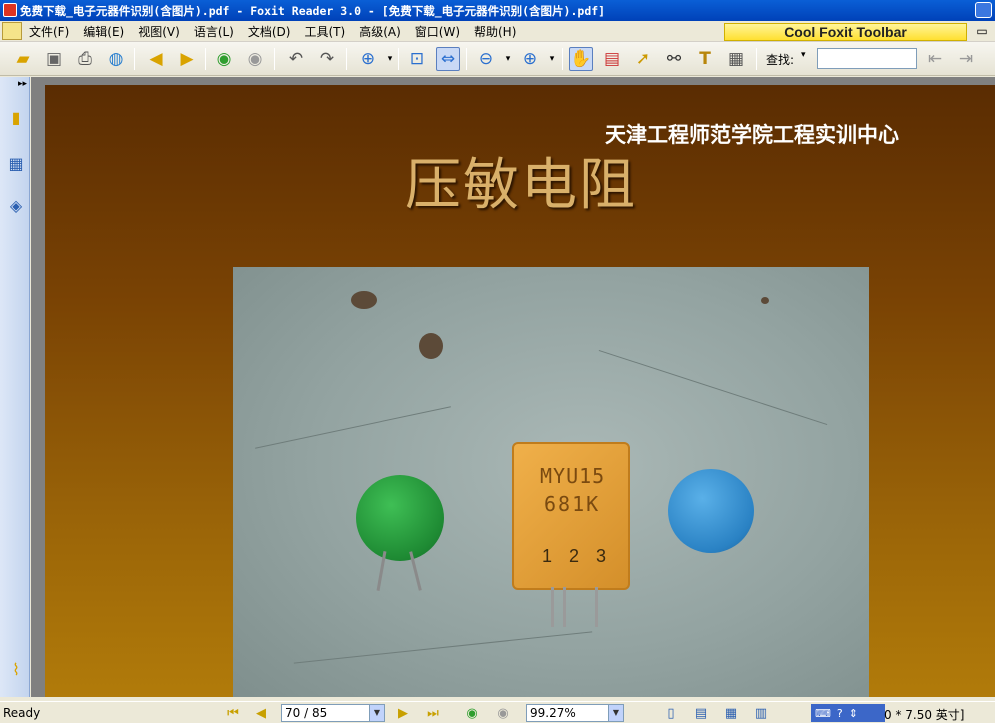  Describe the element at coordinates (224, 59) in the screenshot. I see `go-back-icon: ◉` at that location.